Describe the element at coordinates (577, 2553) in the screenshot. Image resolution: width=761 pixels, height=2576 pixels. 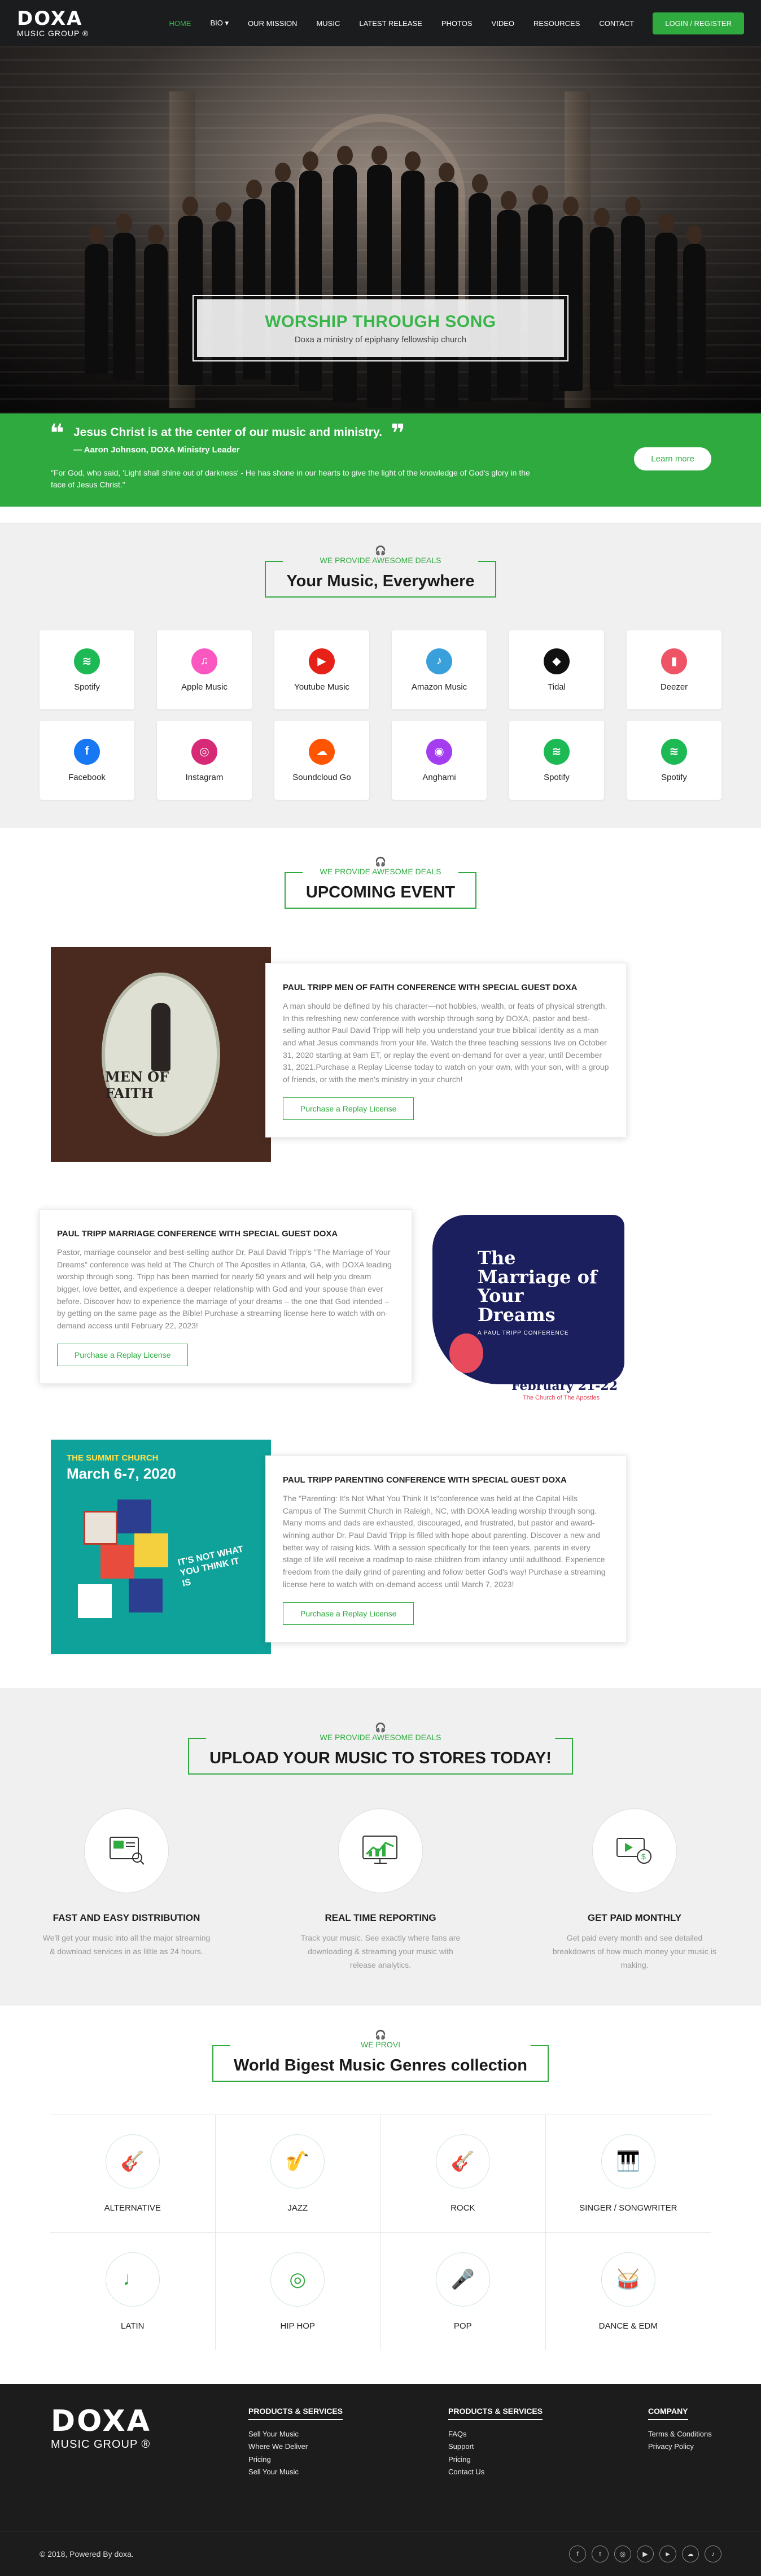
I see `facebook-icon: f` at that location.